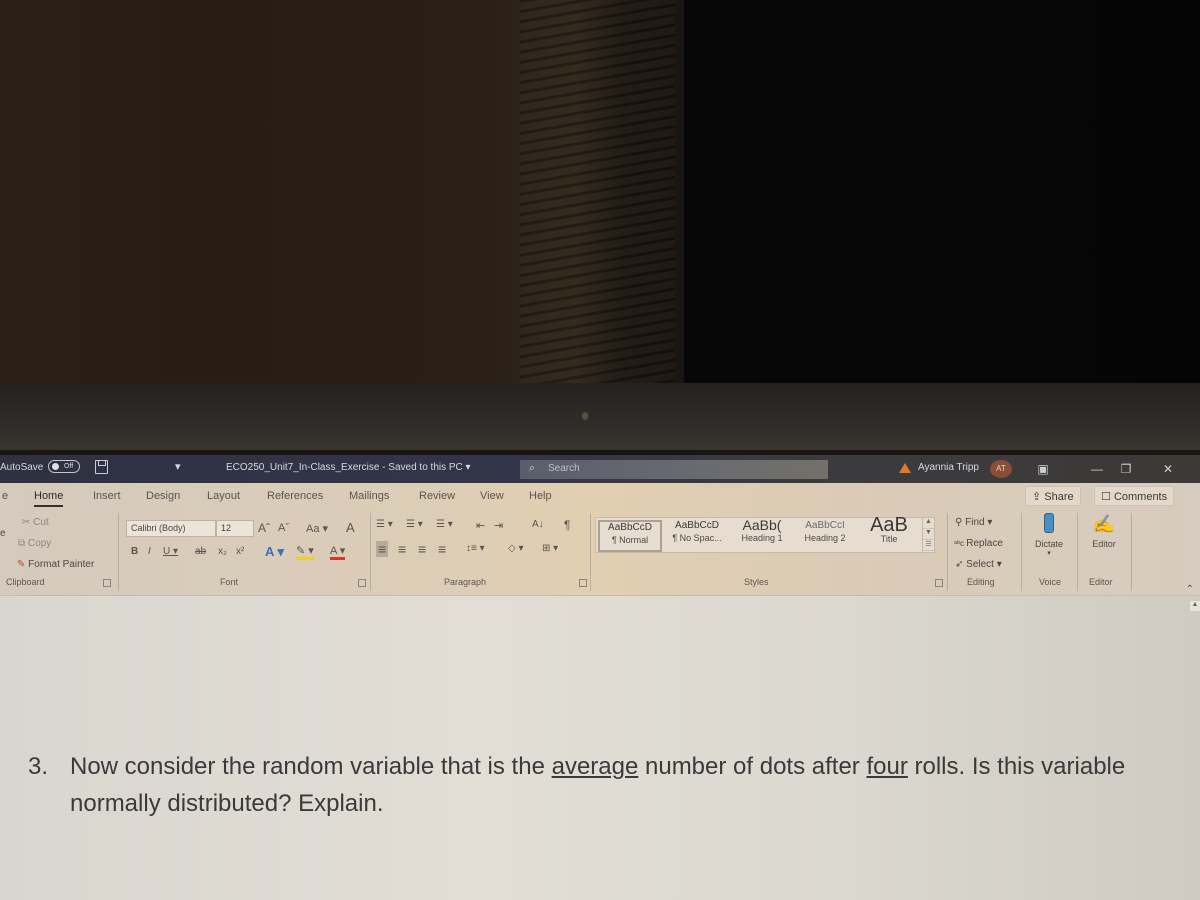  What do you see at coordinates (442, 549) in the screenshot?
I see `justify-button: ≡` at bounding box center [442, 549].